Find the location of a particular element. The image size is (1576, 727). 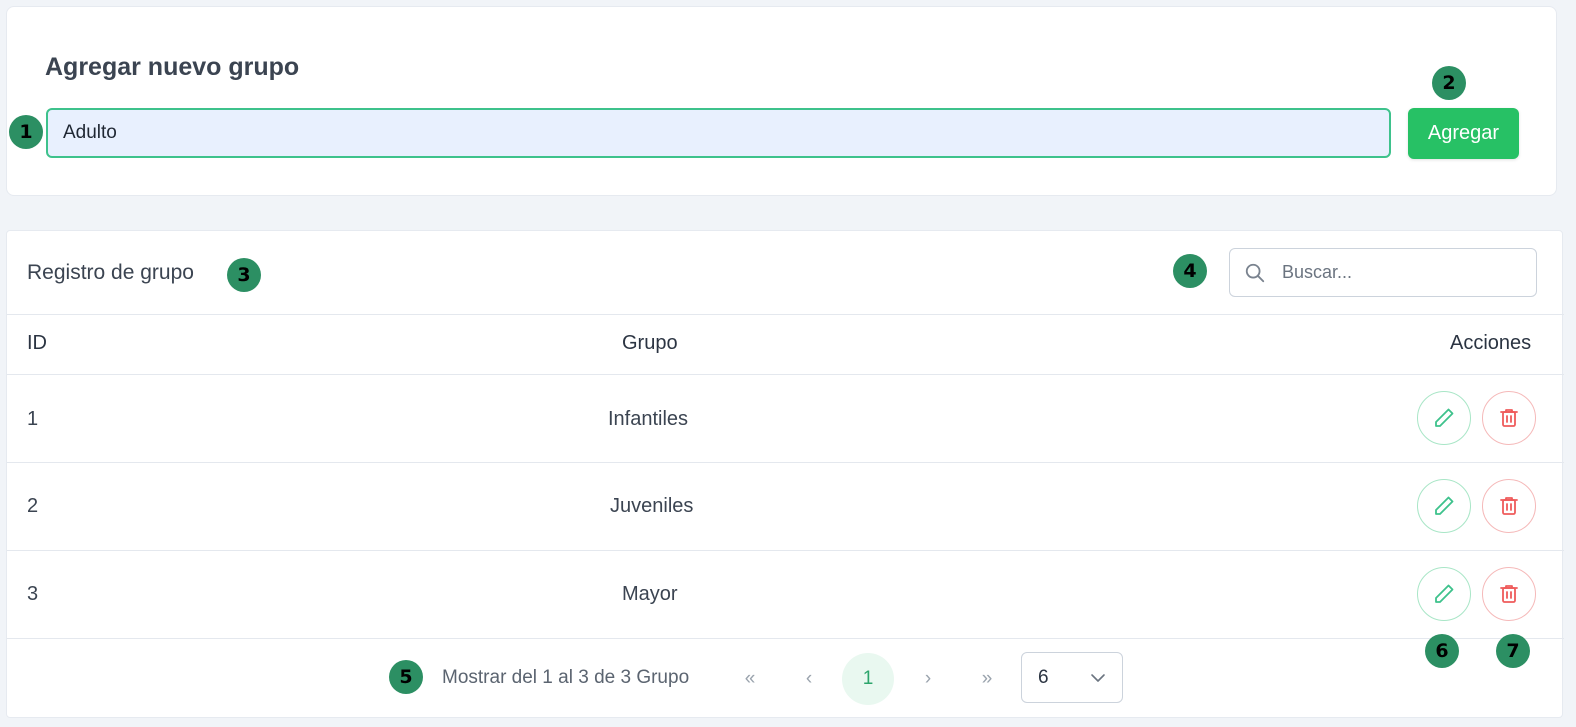

annotation-marker: 1 is located at coordinates (26, 132).